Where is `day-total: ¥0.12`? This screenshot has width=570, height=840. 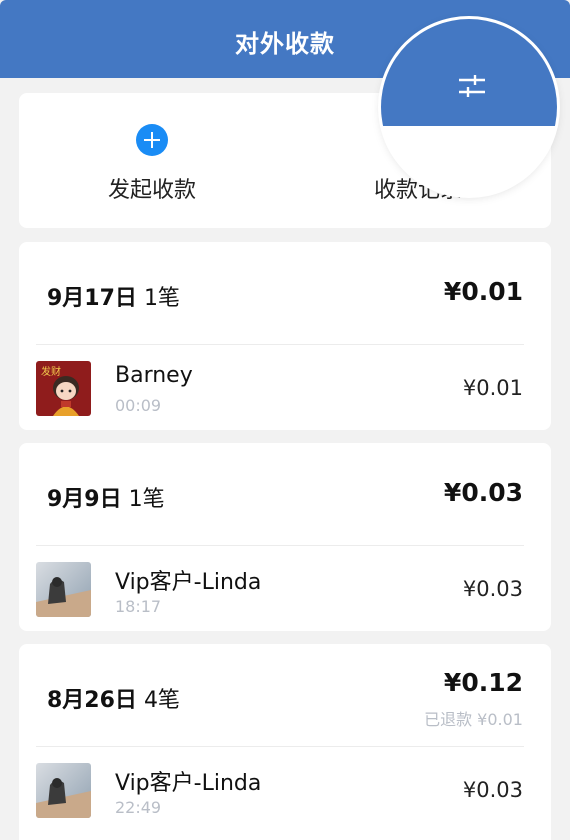 day-total: ¥0.12 is located at coordinates (483, 682).